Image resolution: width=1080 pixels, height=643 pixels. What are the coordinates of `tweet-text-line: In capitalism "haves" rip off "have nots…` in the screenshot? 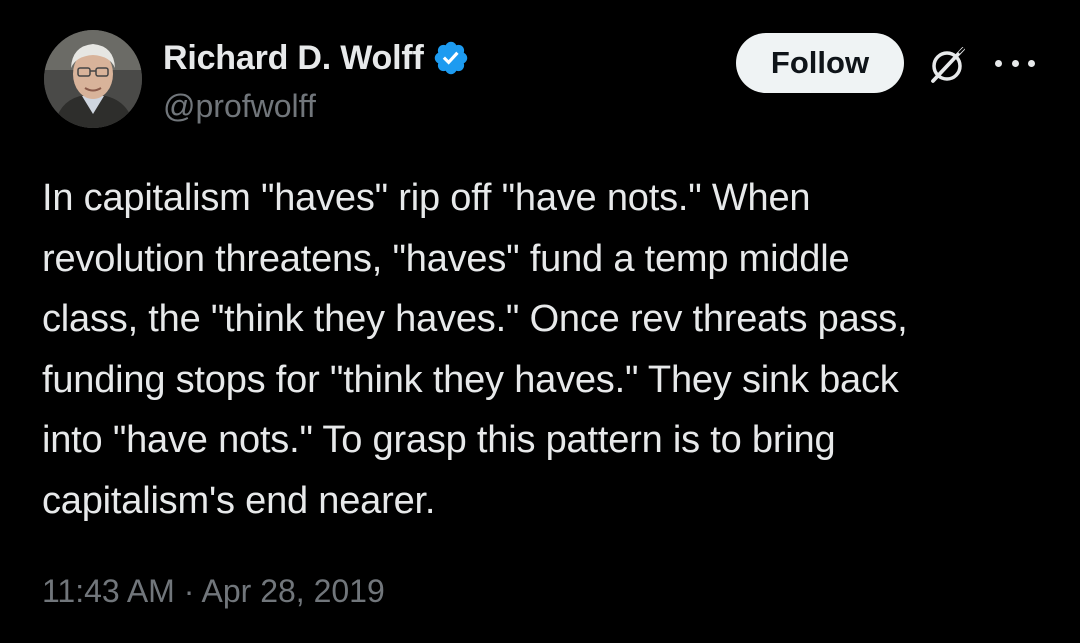 It's located at (426, 198).